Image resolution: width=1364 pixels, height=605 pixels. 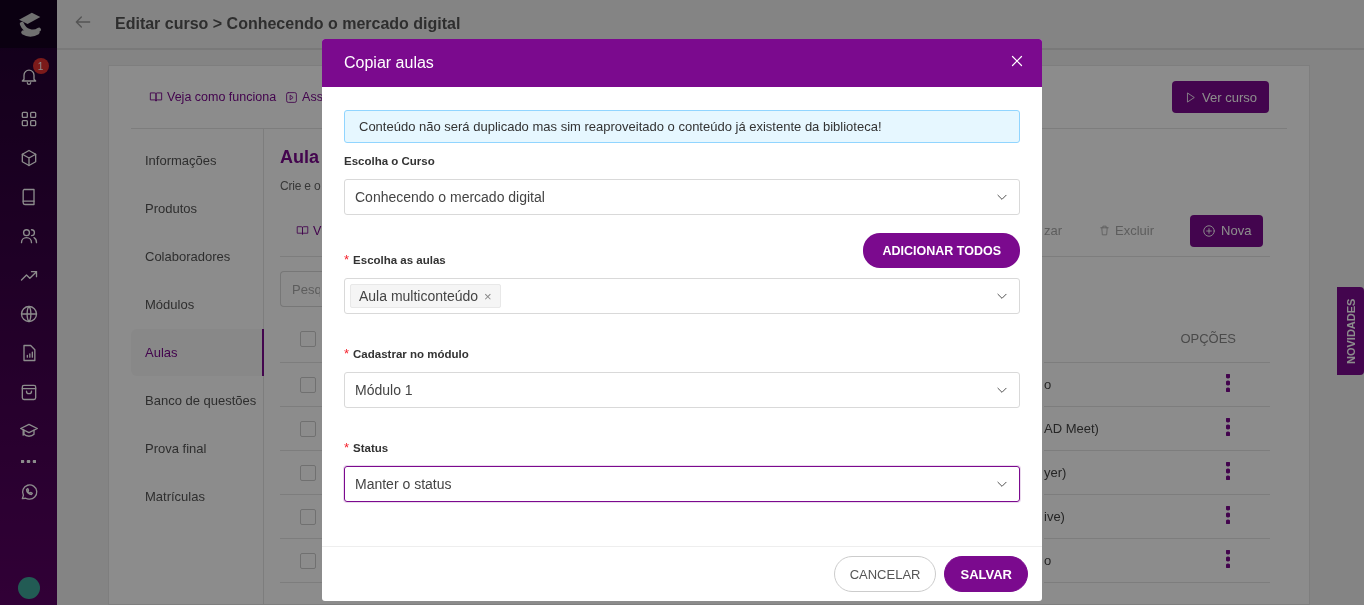 What do you see at coordinates (197, 496) in the screenshot?
I see `nav-item: Matrículas` at bounding box center [197, 496].